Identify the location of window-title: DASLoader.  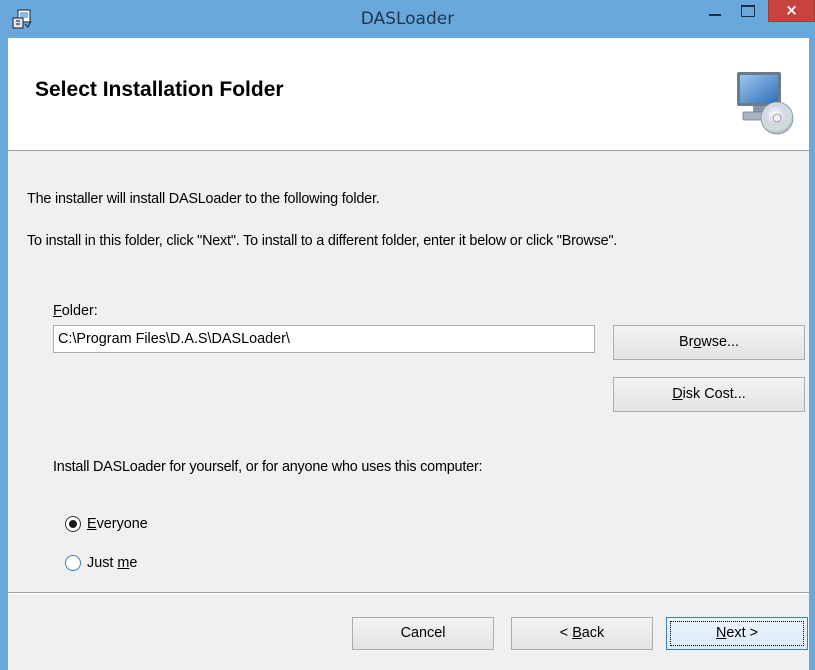
(407, 19).